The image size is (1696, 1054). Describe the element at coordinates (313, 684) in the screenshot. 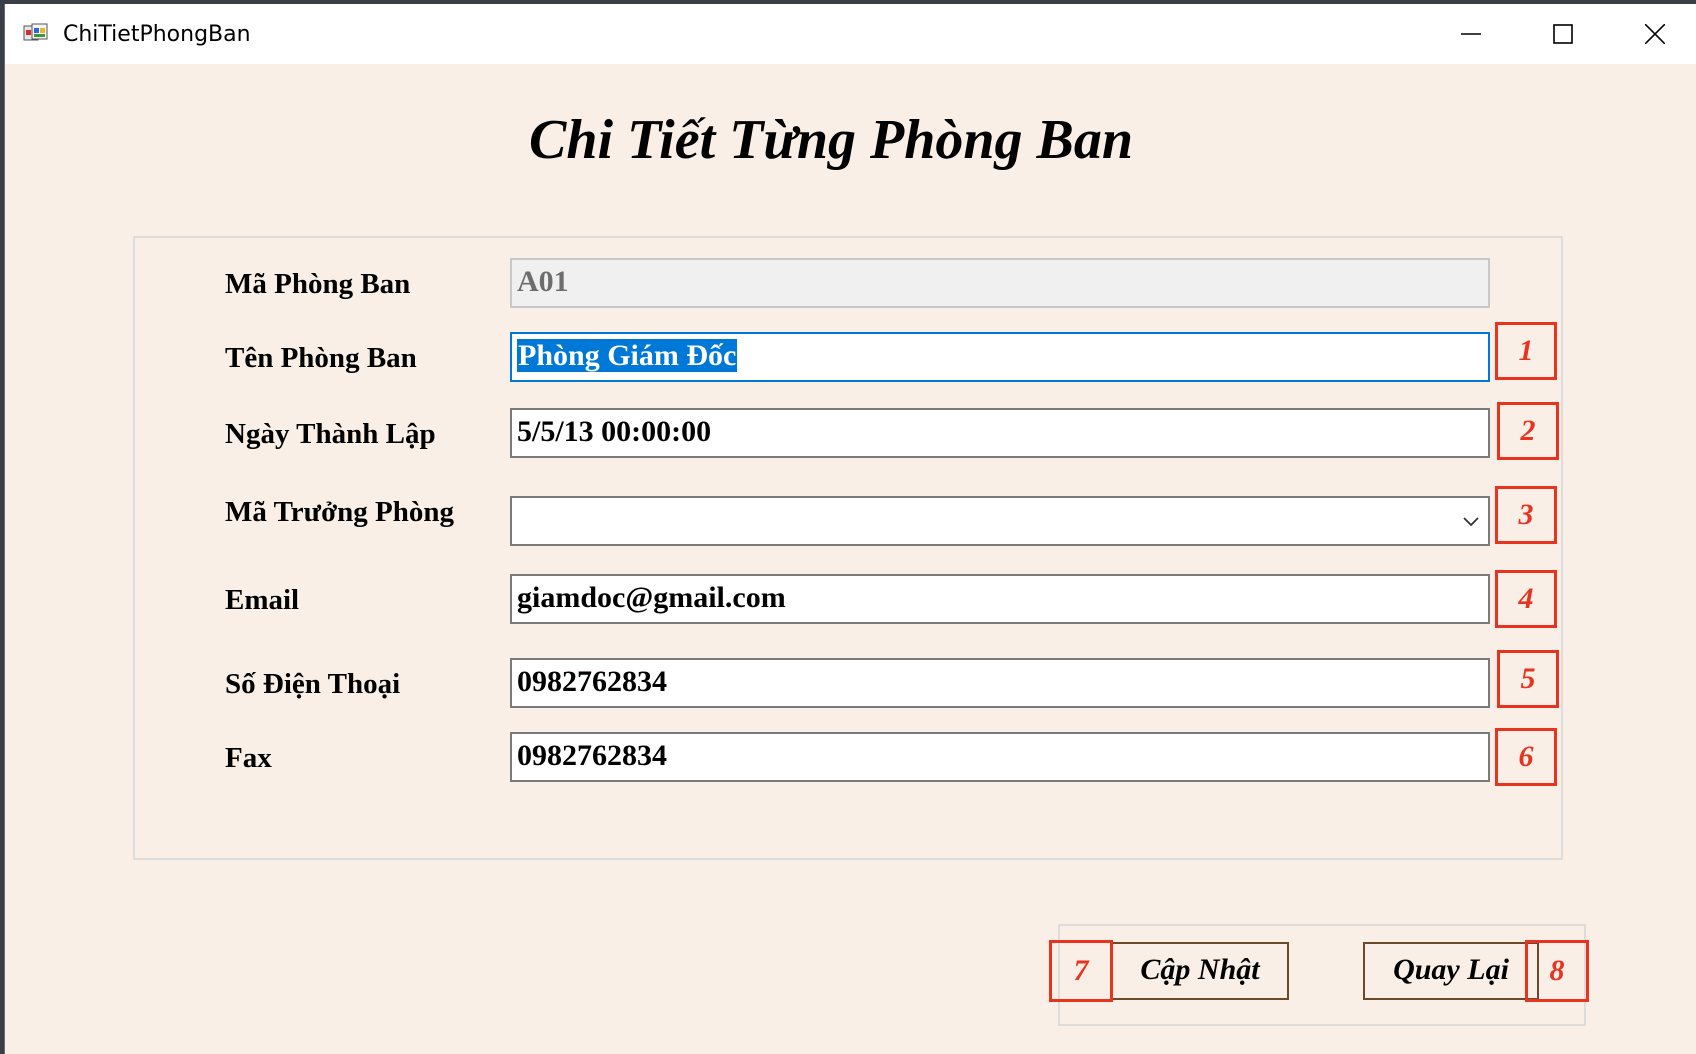

I see `label-so-dien-thoai: Số Điện Thoại` at that location.